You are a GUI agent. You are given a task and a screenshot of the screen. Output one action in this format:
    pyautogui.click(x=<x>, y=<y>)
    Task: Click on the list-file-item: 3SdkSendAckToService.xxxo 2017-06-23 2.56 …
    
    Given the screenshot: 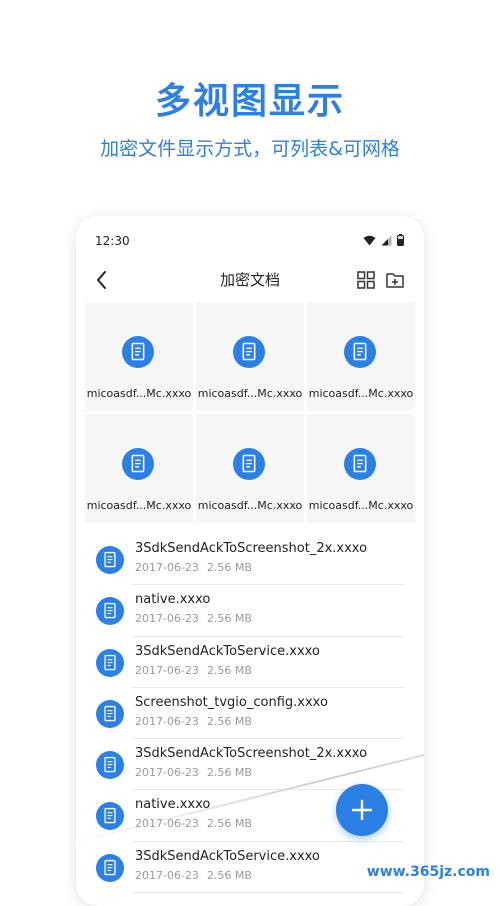 What is the action you would take?
    pyautogui.click(x=250, y=662)
    